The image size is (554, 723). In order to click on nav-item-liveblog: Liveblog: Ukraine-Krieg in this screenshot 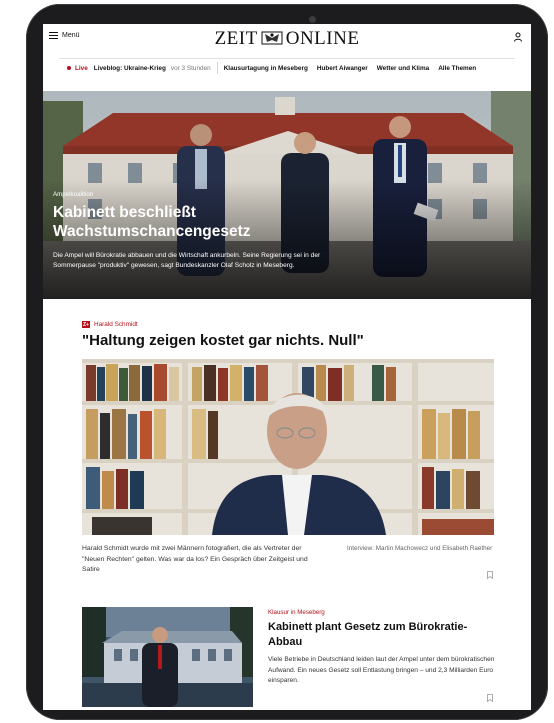, I will do `click(130, 68)`.